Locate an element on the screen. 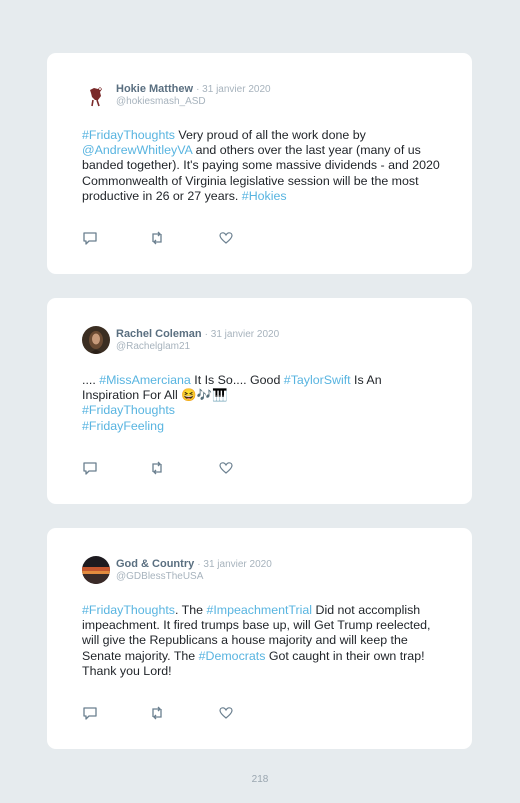  hashtag-link: #TaylorSwift is located at coordinates (317, 380).